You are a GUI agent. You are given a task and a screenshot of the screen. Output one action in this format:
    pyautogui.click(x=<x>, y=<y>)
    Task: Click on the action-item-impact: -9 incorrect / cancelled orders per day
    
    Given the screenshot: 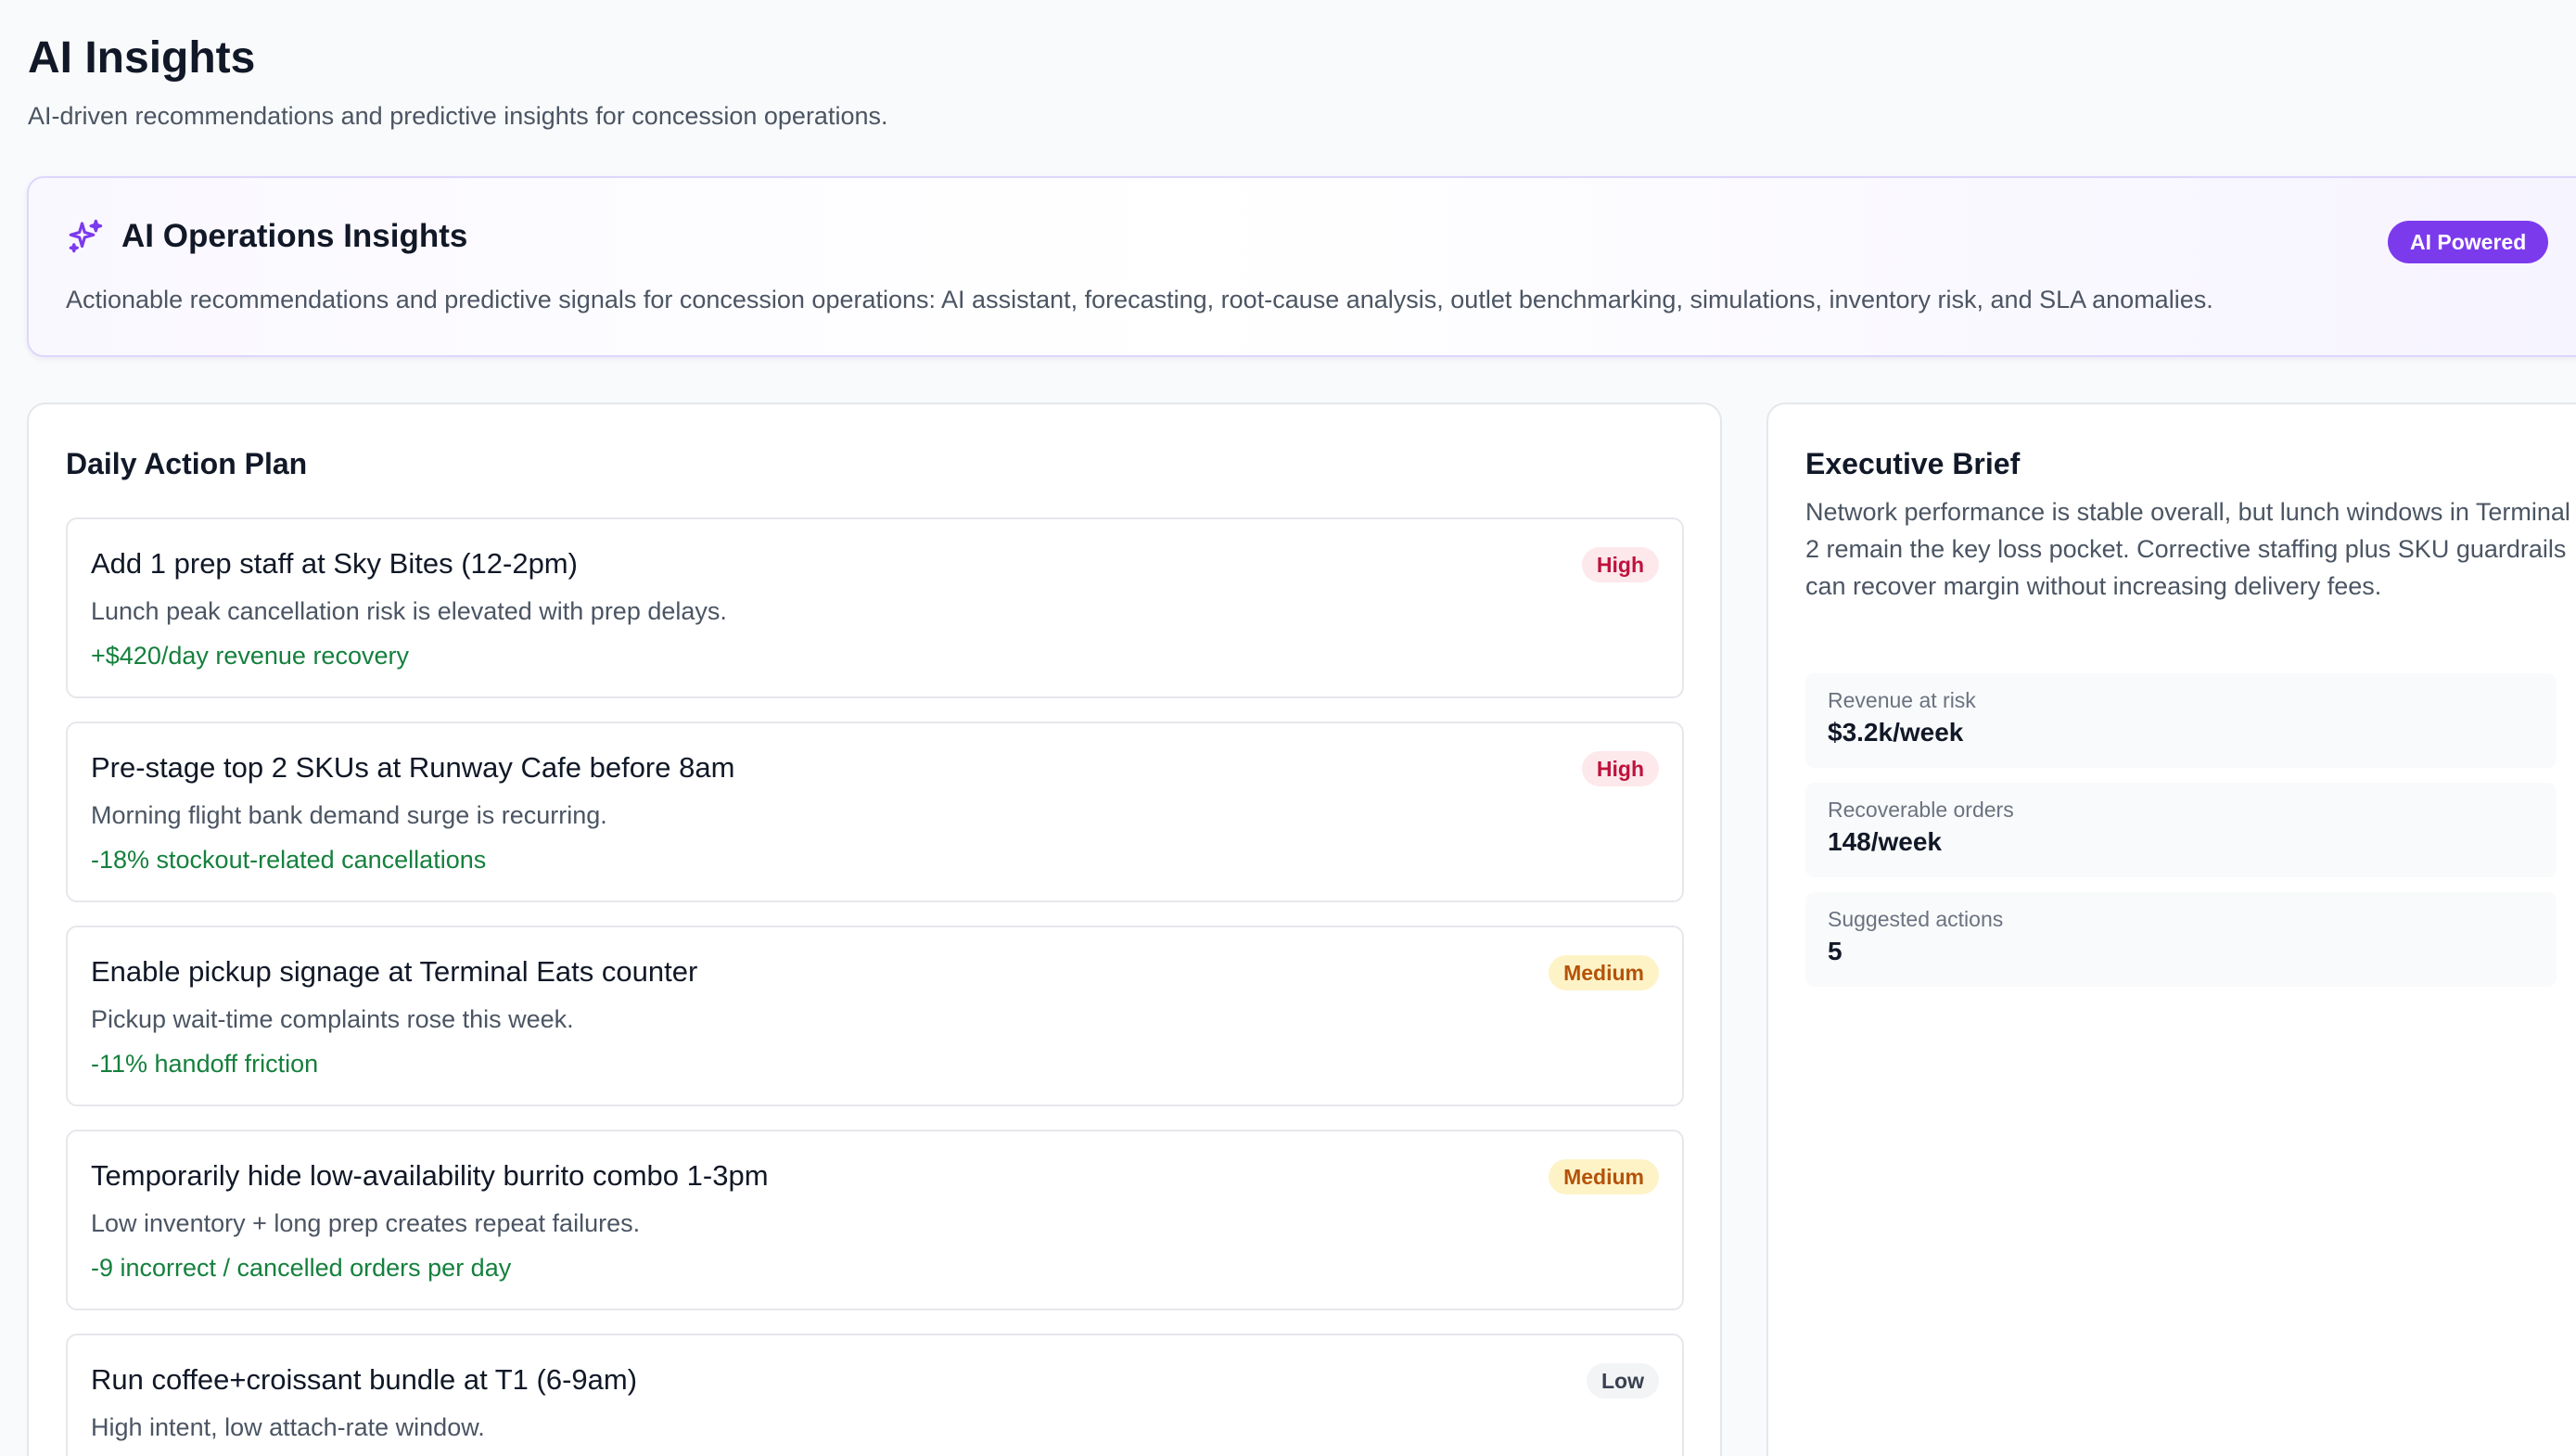 What is the action you would take?
    pyautogui.click(x=301, y=1268)
    